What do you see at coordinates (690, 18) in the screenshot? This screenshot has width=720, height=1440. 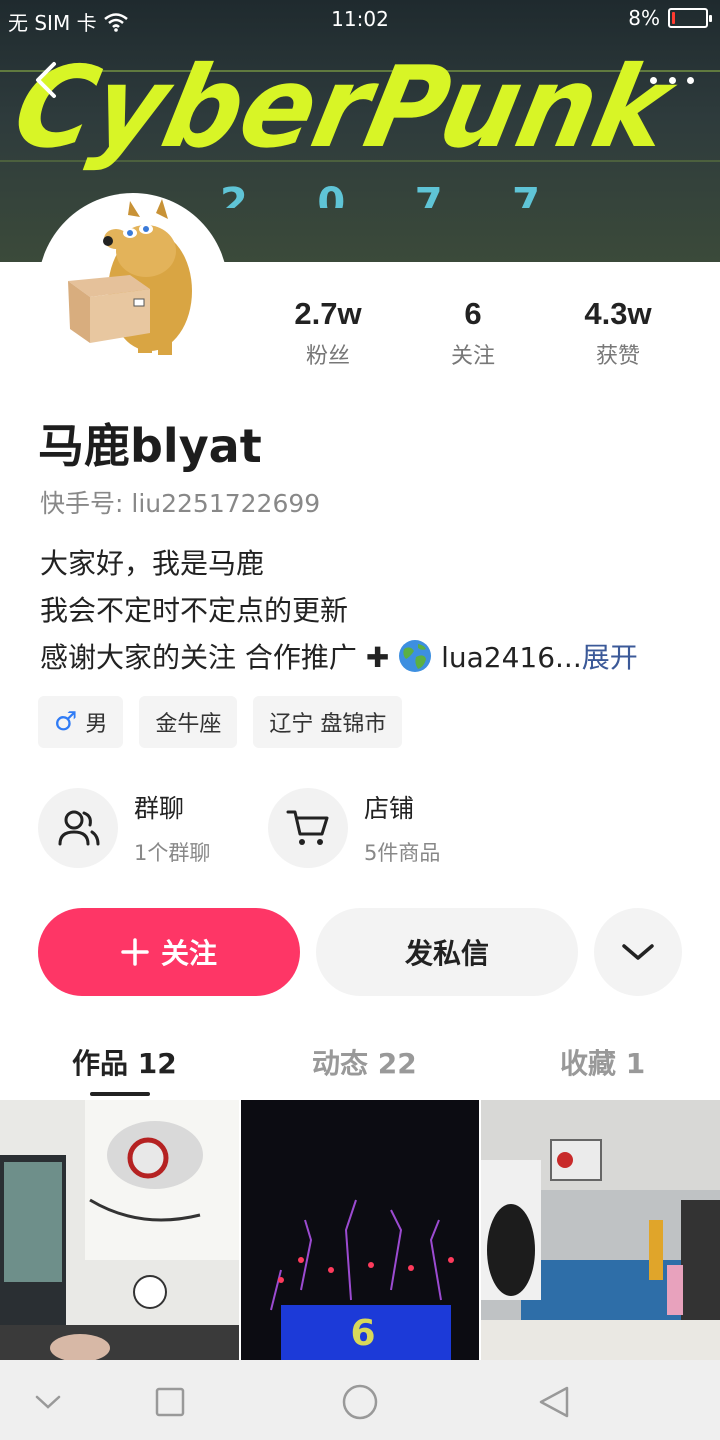 I see `battery-icon` at bounding box center [690, 18].